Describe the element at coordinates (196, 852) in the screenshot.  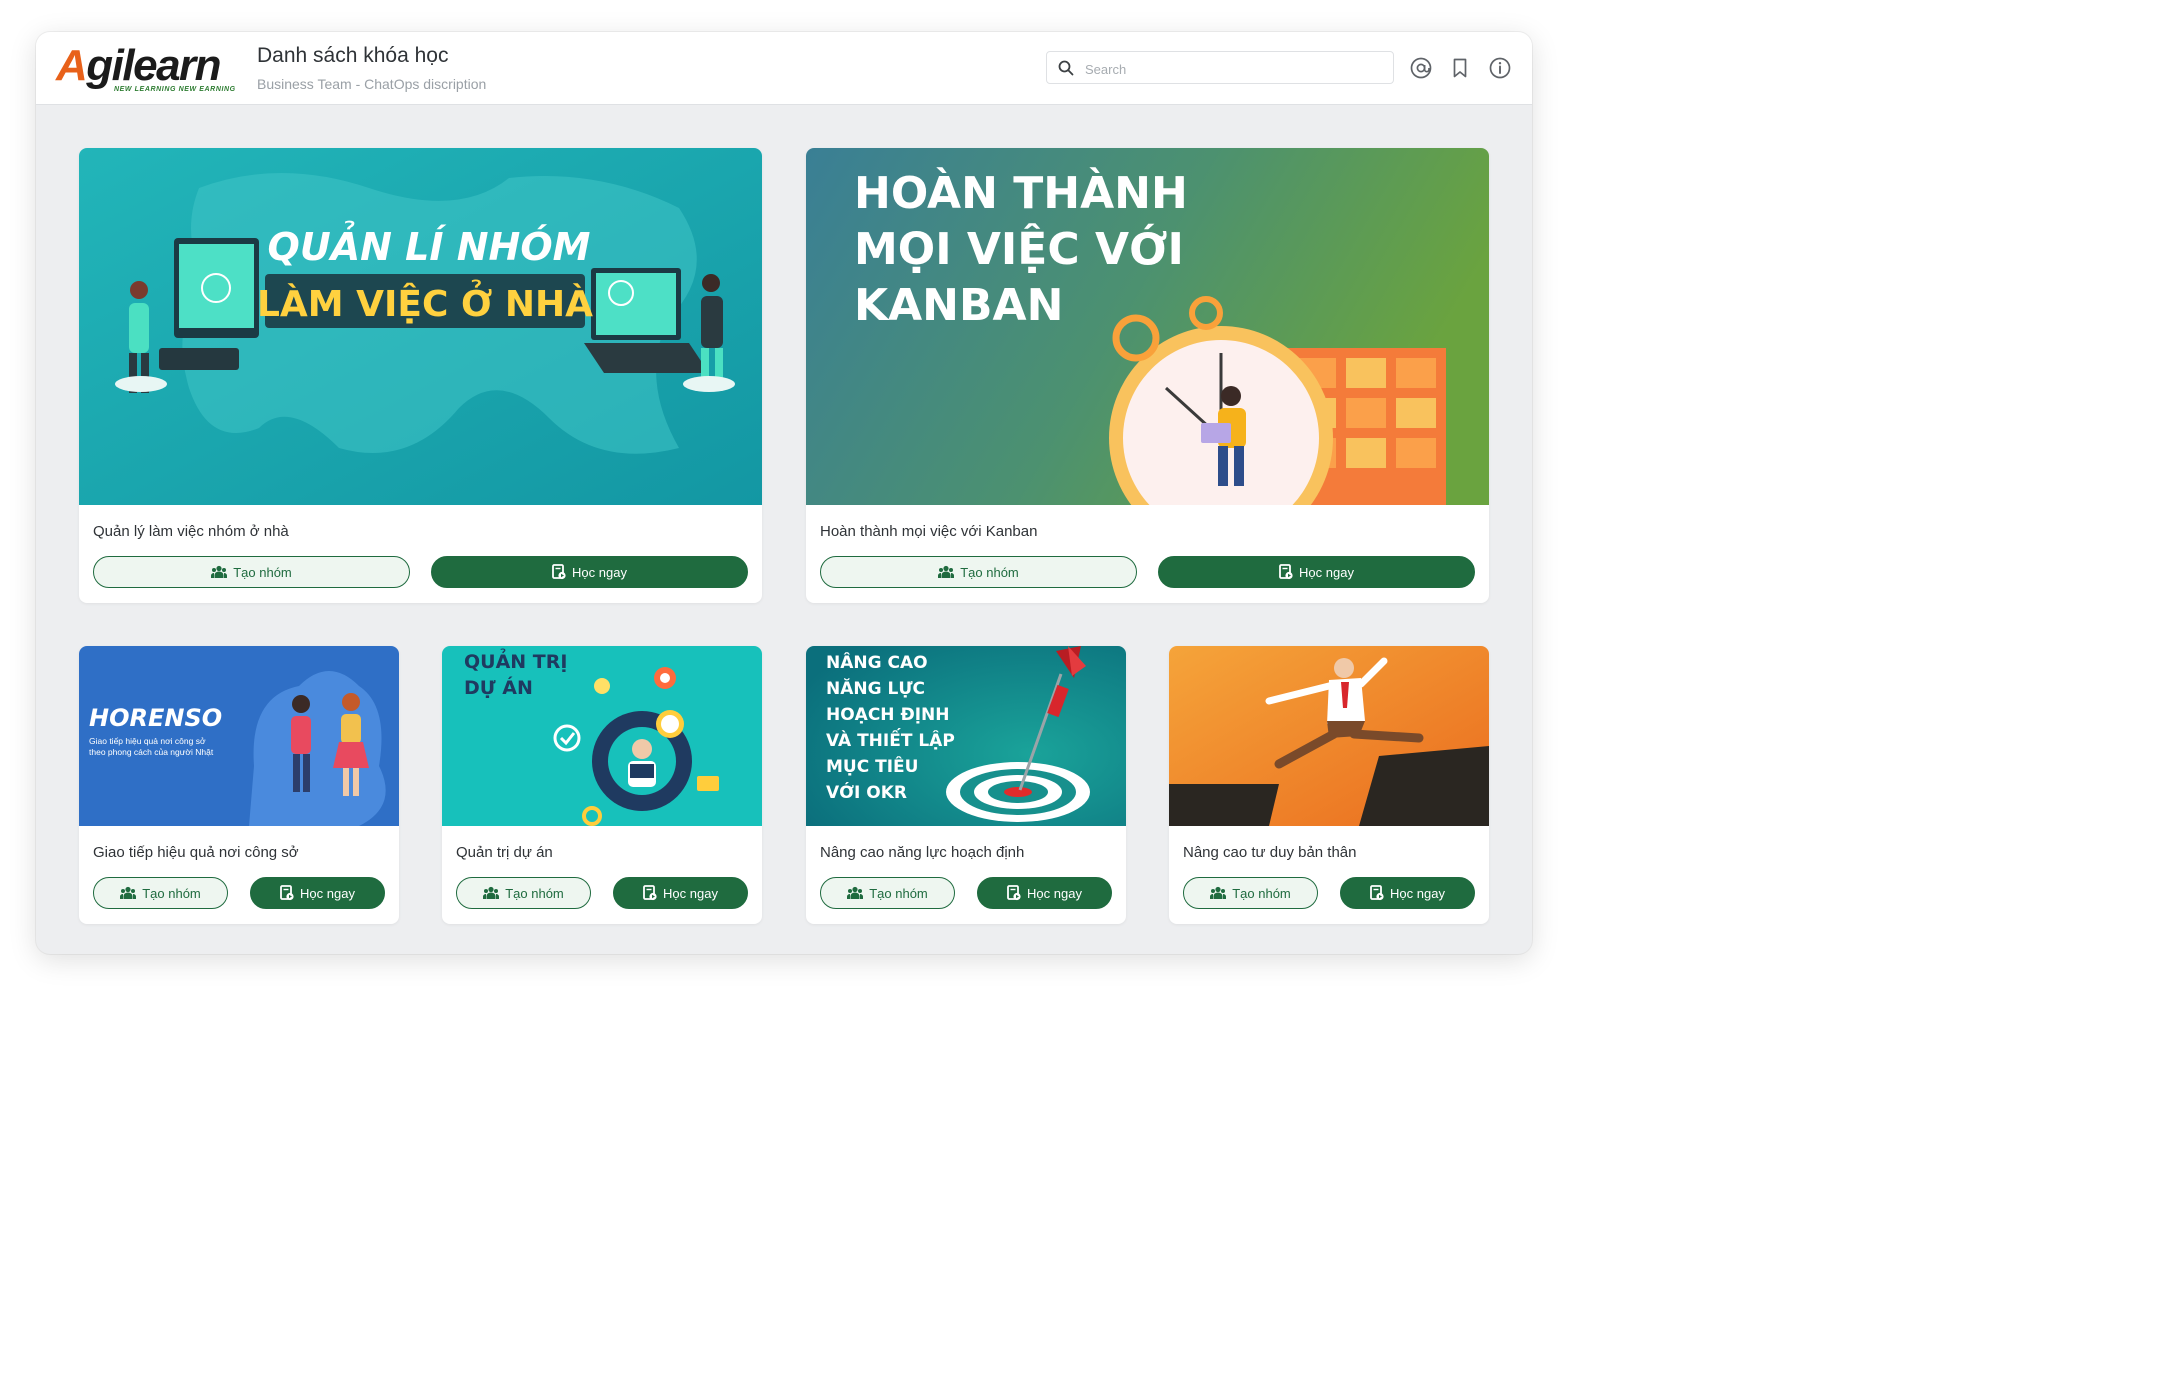
I see `course-title: Giao tiếp hiệu quả nơi công sở` at that location.